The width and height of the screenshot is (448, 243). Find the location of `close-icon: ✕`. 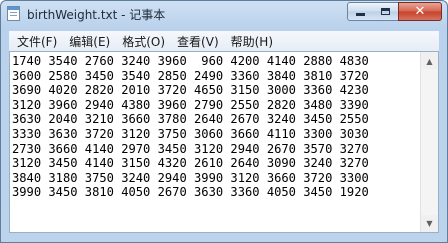

close-icon: ✕ is located at coordinates (420, 11).